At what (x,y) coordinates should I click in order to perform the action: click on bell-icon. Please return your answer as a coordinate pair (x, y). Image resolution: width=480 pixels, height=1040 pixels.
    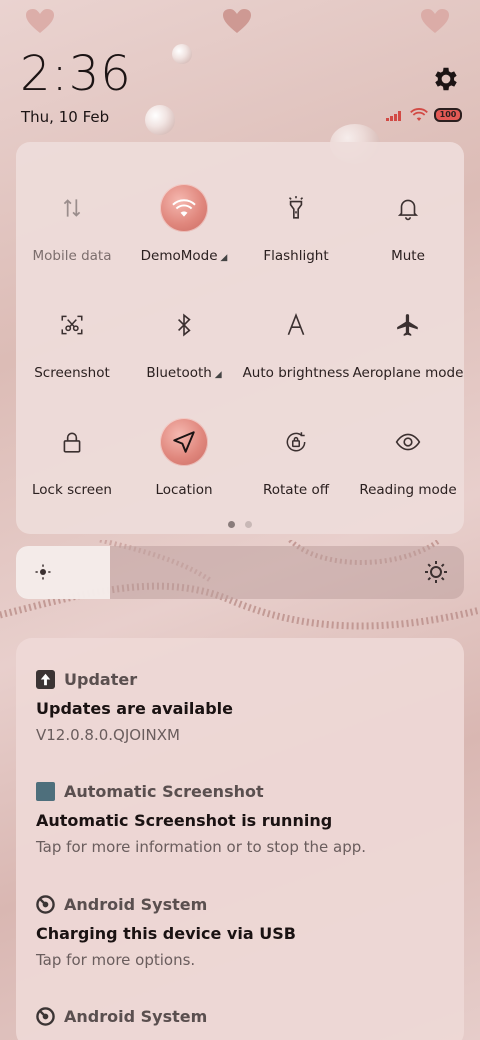
    Looking at the image, I should click on (408, 208).